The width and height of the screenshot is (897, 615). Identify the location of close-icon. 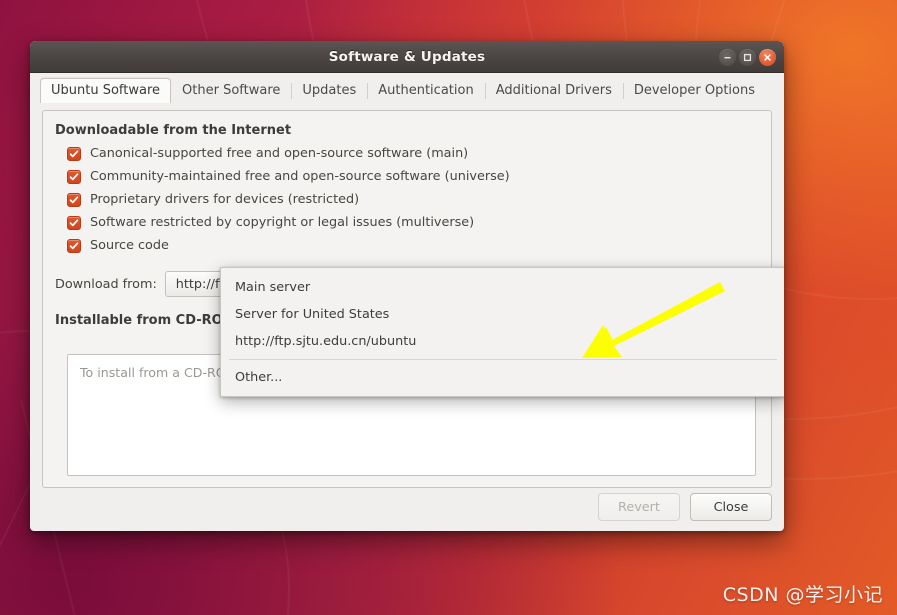
(767, 57).